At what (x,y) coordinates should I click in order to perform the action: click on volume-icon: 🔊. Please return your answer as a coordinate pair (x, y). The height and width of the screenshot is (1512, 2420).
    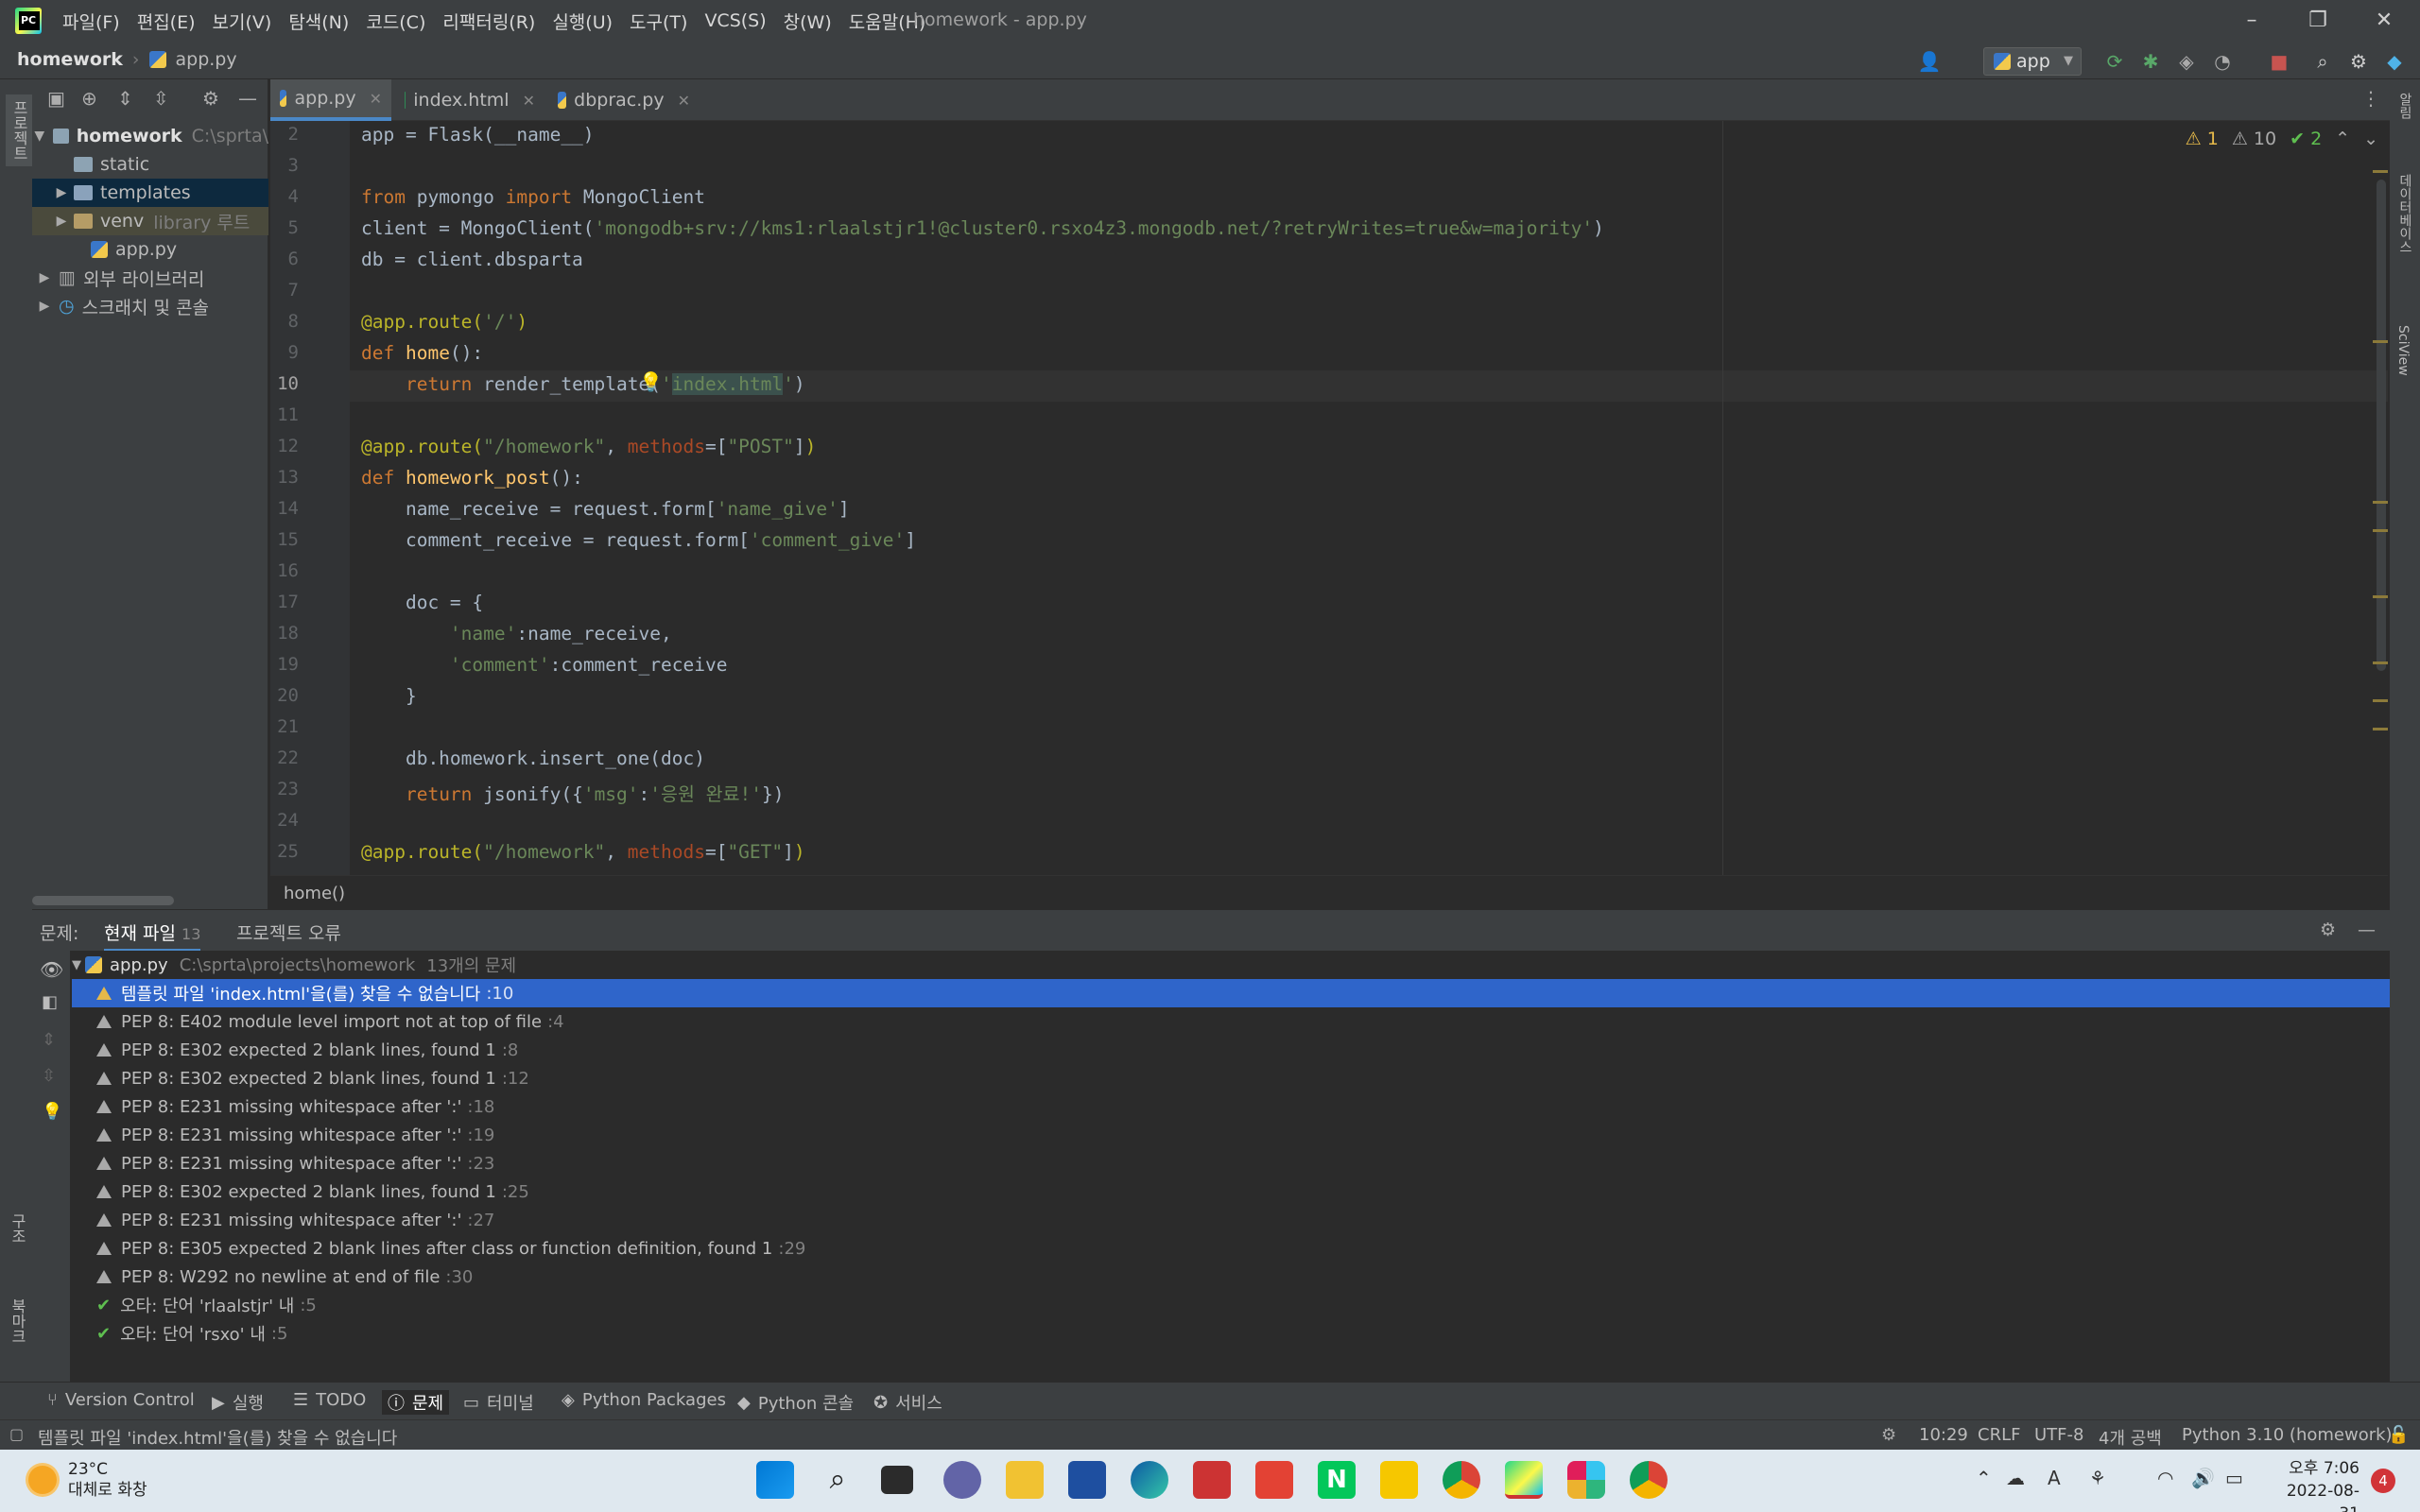
    Looking at the image, I should click on (2203, 1478).